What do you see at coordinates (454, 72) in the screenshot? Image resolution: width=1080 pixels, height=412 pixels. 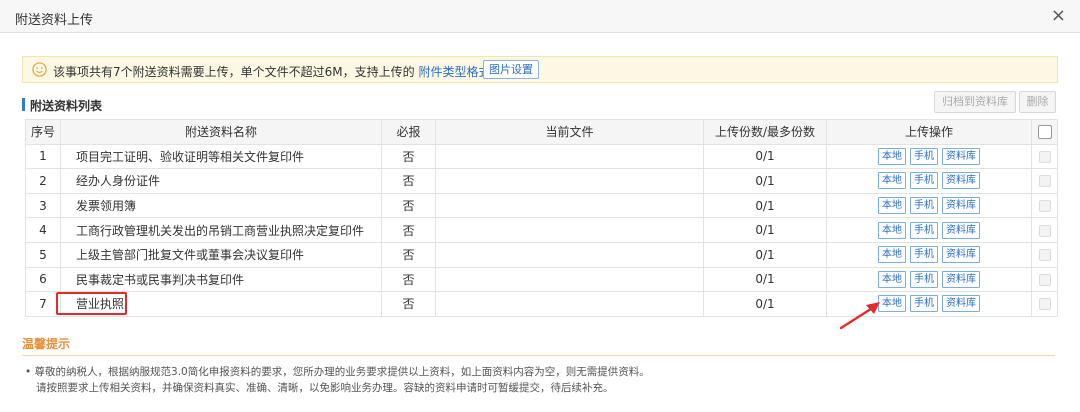 I see `attachment-format-link: 附件类型格式` at bounding box center [454, 72].